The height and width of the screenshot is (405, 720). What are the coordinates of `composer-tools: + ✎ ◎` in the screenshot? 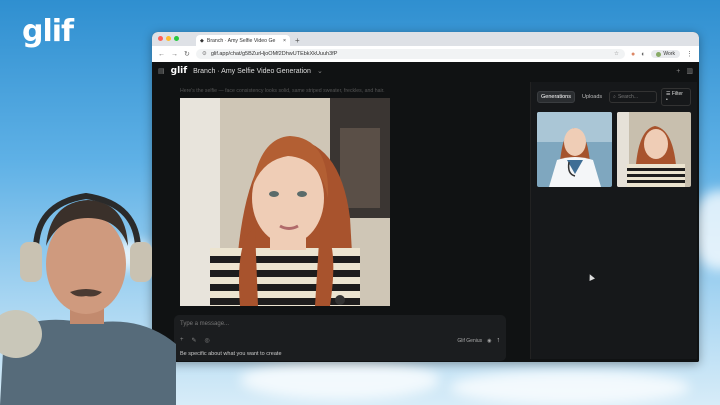 It's located at (195, 340).